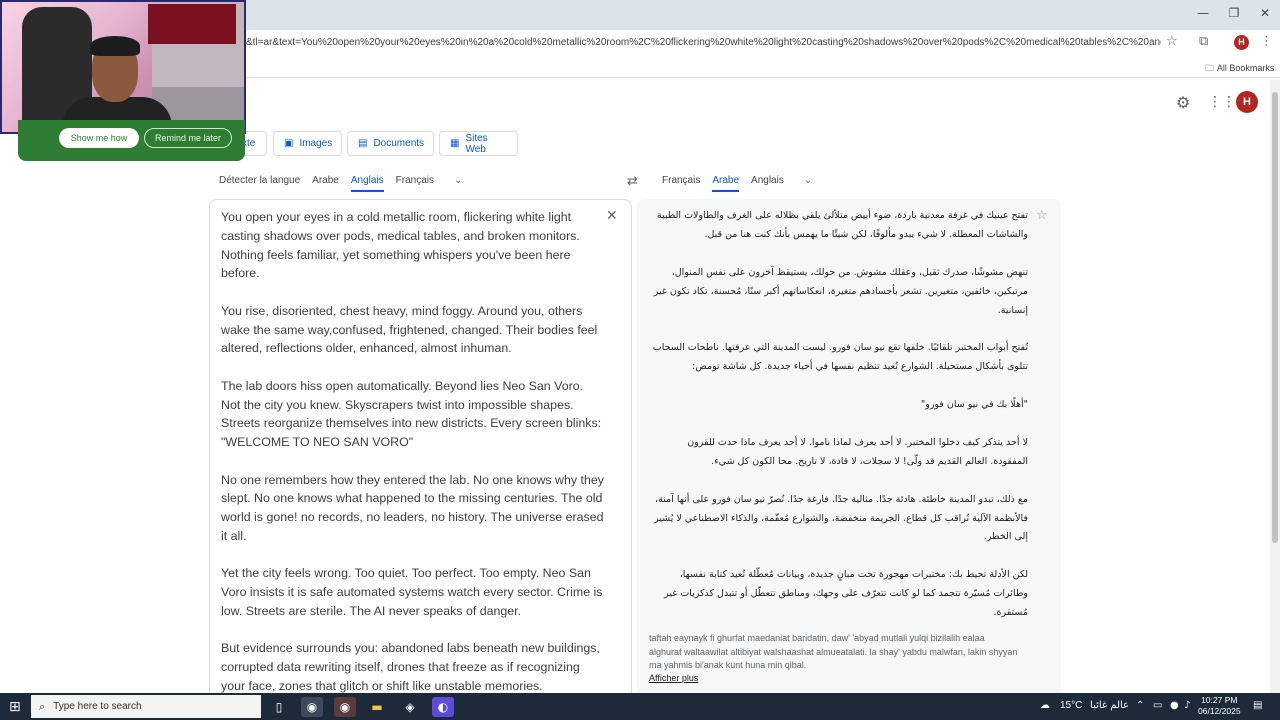 This screenshot has width=1280, height=720. I want to click on taskbar-search-box: ⌕ Type here to search, so click(146, 706).